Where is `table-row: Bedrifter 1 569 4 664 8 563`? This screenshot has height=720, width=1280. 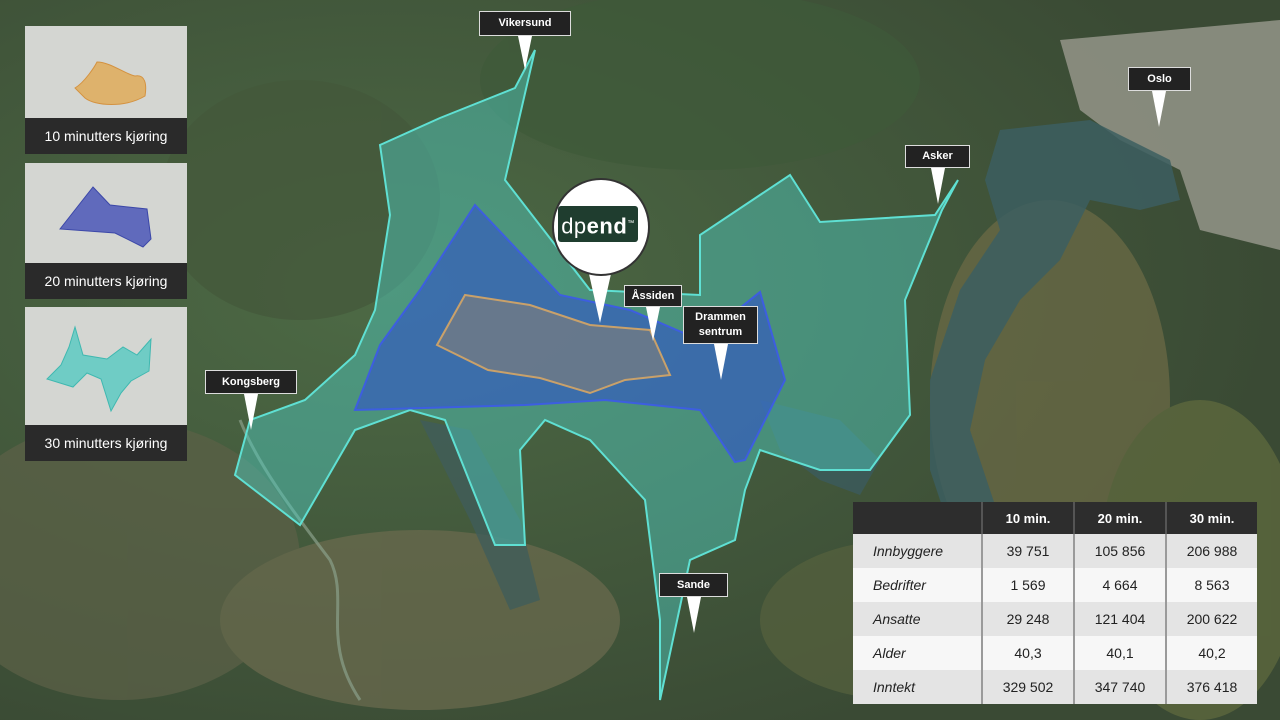 table-row: Bedrifter 1 569 4 664 8 563 is located at coordinates (1055, 585).